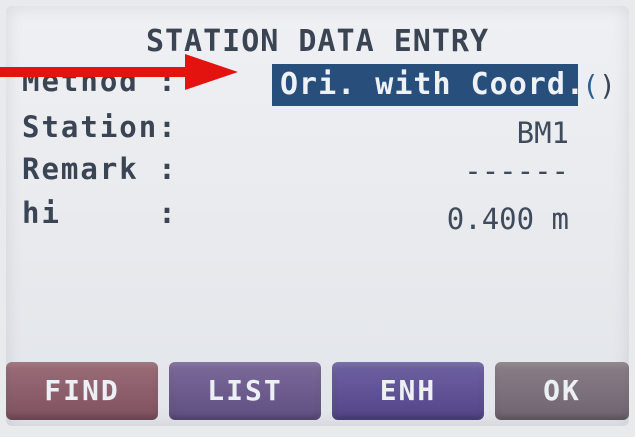 This screenshot has height=437, width=635. I want to click on enh-softkey: ENH, so click(408, 391).